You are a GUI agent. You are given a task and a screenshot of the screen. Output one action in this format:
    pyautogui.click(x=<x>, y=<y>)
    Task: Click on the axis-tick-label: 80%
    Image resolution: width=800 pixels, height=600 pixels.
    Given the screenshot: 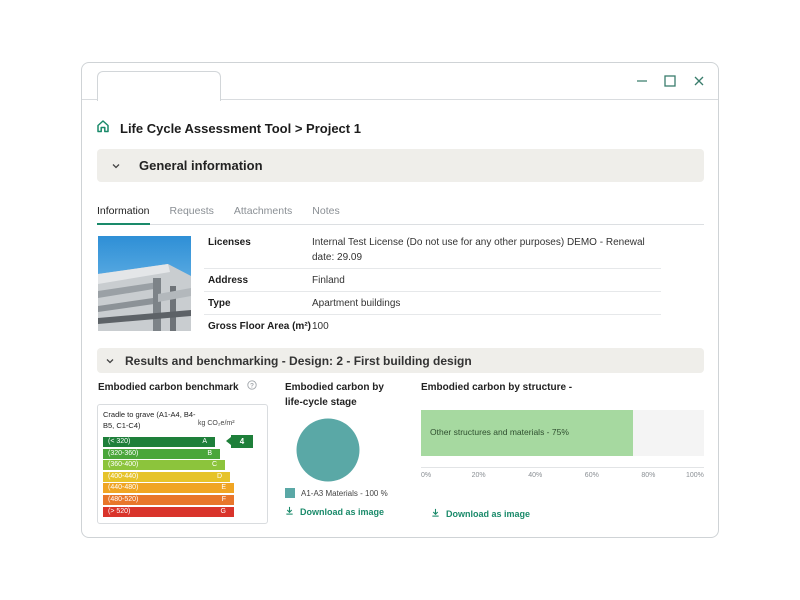 What is the action you would take?
    pyautogui.click(x=648, y=475)
    